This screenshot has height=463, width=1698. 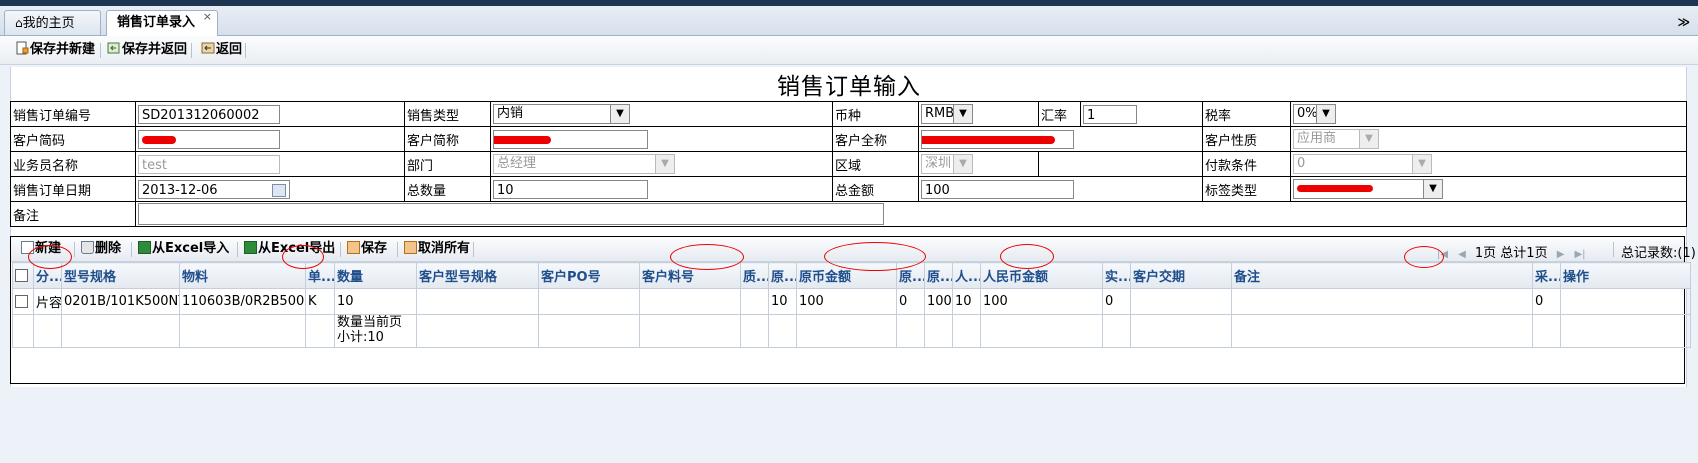 I want to click on order-no-field: SD201312060002, so click(x=209, y=114).